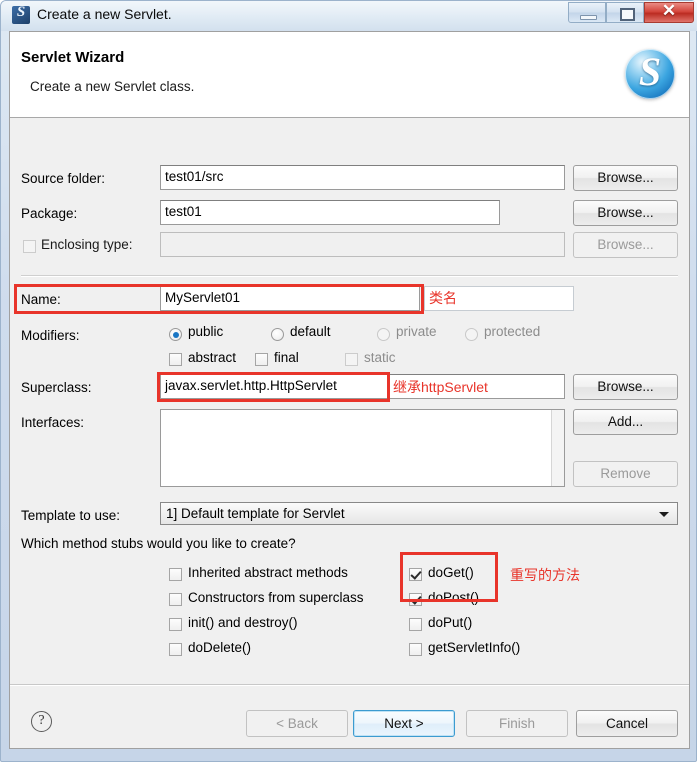 The image size is (697, 769). What do you see at coordinates (50, 335) in the screenshot?
I see `modifiers-label: Modifiers:` at bounding box center [50, 335].